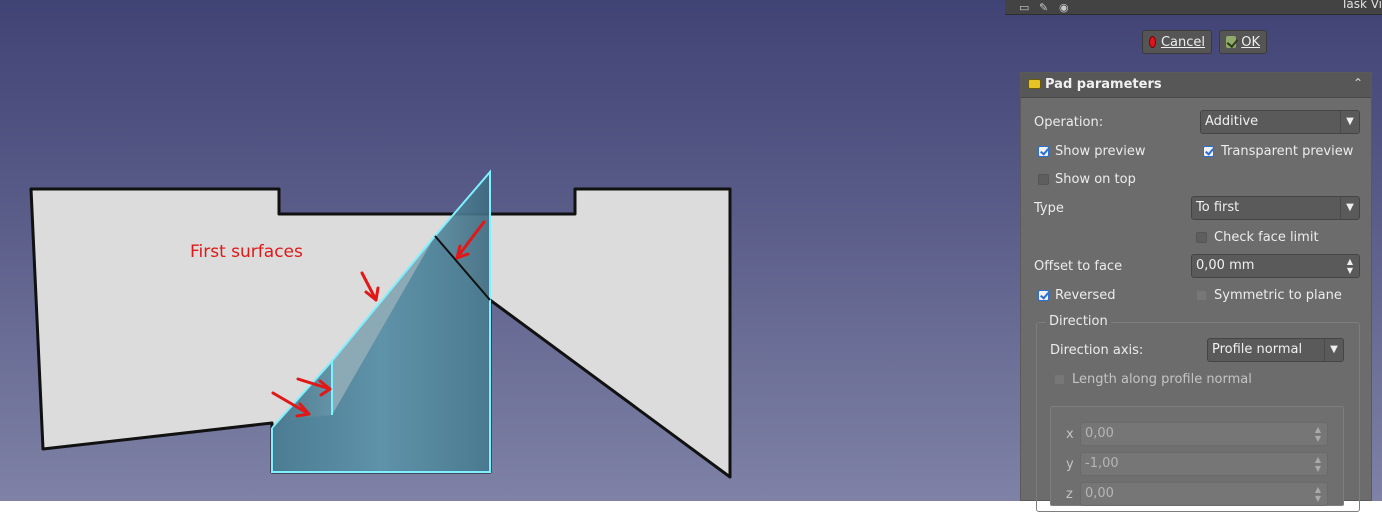 Image resolution: width=1382 pixels, height=512 pixels. I want to click on collapse-icon: ⌃, so click(1358, 83).